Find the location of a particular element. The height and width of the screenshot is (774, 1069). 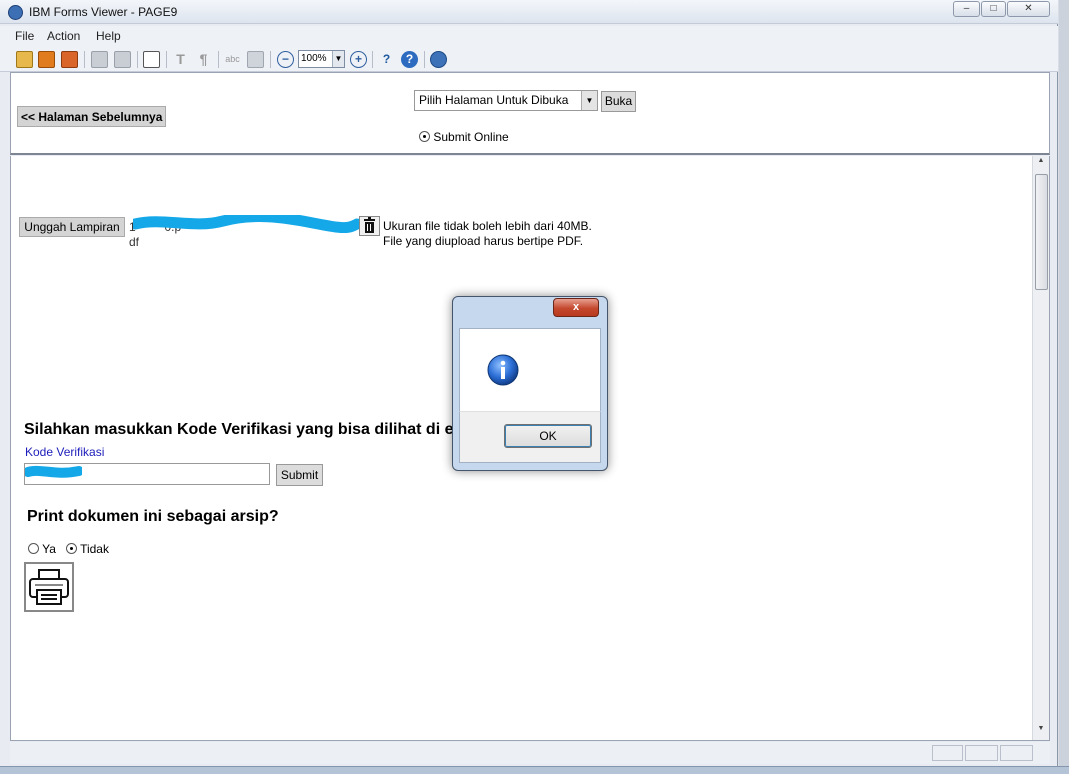

print-no-radio is located at coordinates (71, 548).